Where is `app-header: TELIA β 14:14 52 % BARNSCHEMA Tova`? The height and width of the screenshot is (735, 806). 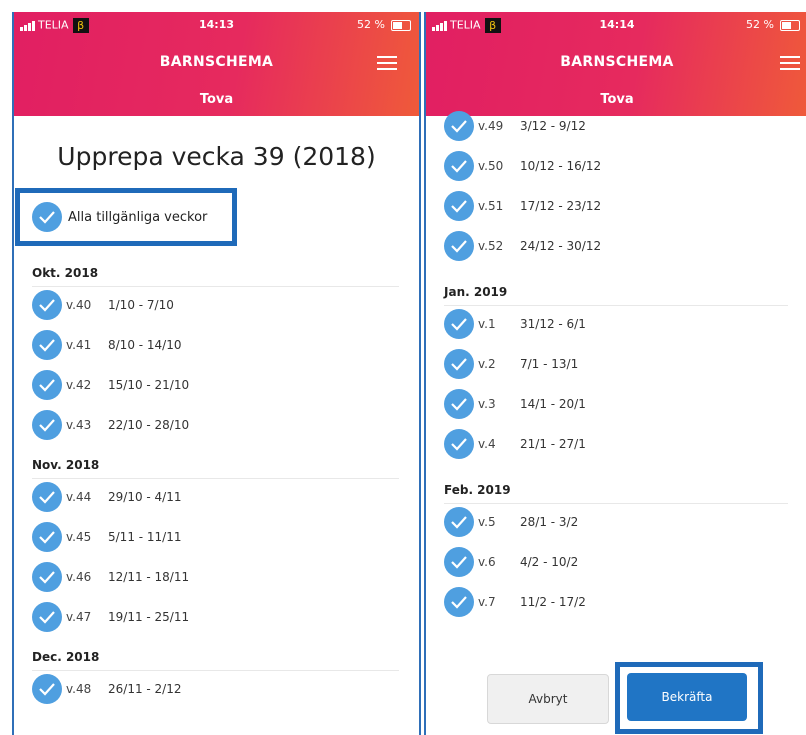
app-header: TELIA β 14:14 52 % BARNSCHEMA Tova is located at coordinates (616, 64).